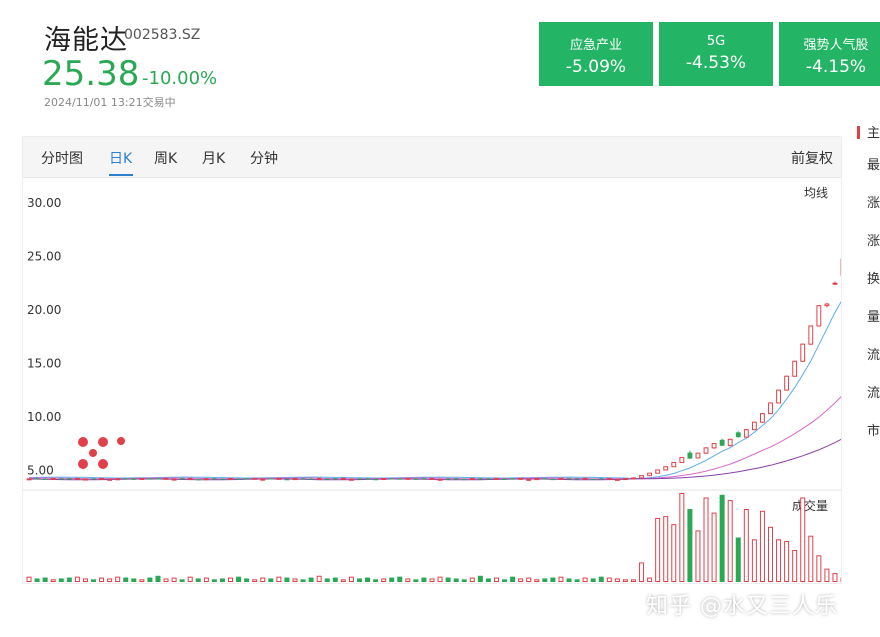 This screenshot has width=880, height=637. What do you see at coordinates (742, 606) in the screenshot?
I see `watermark: 知乎 @水又三人乐` at bounding box center [742, 606].